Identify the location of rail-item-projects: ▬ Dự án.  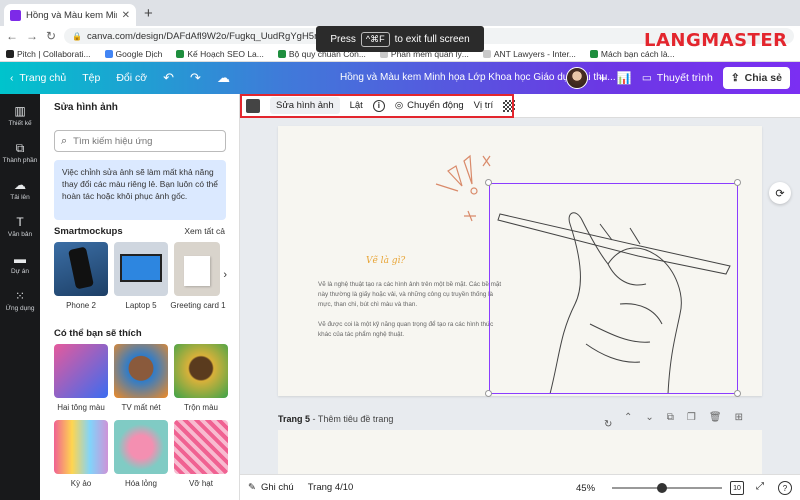
(20, 263).